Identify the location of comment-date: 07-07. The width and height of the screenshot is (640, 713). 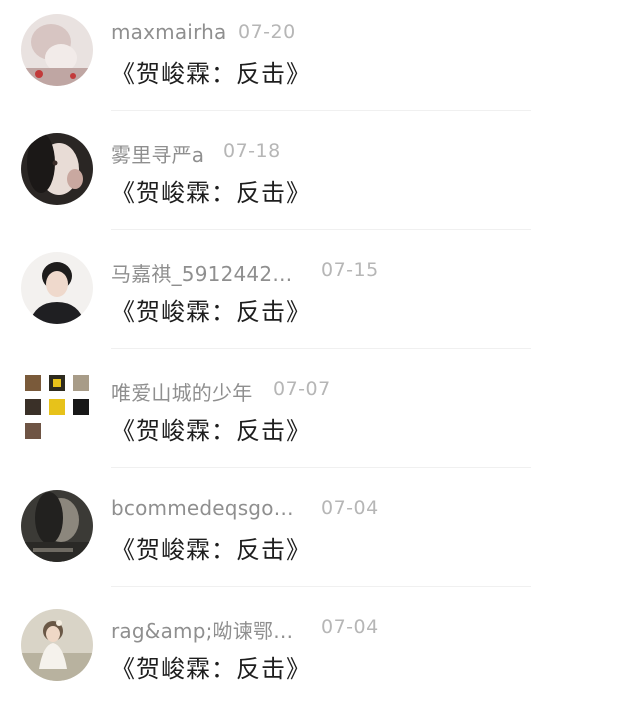
(302, 389).